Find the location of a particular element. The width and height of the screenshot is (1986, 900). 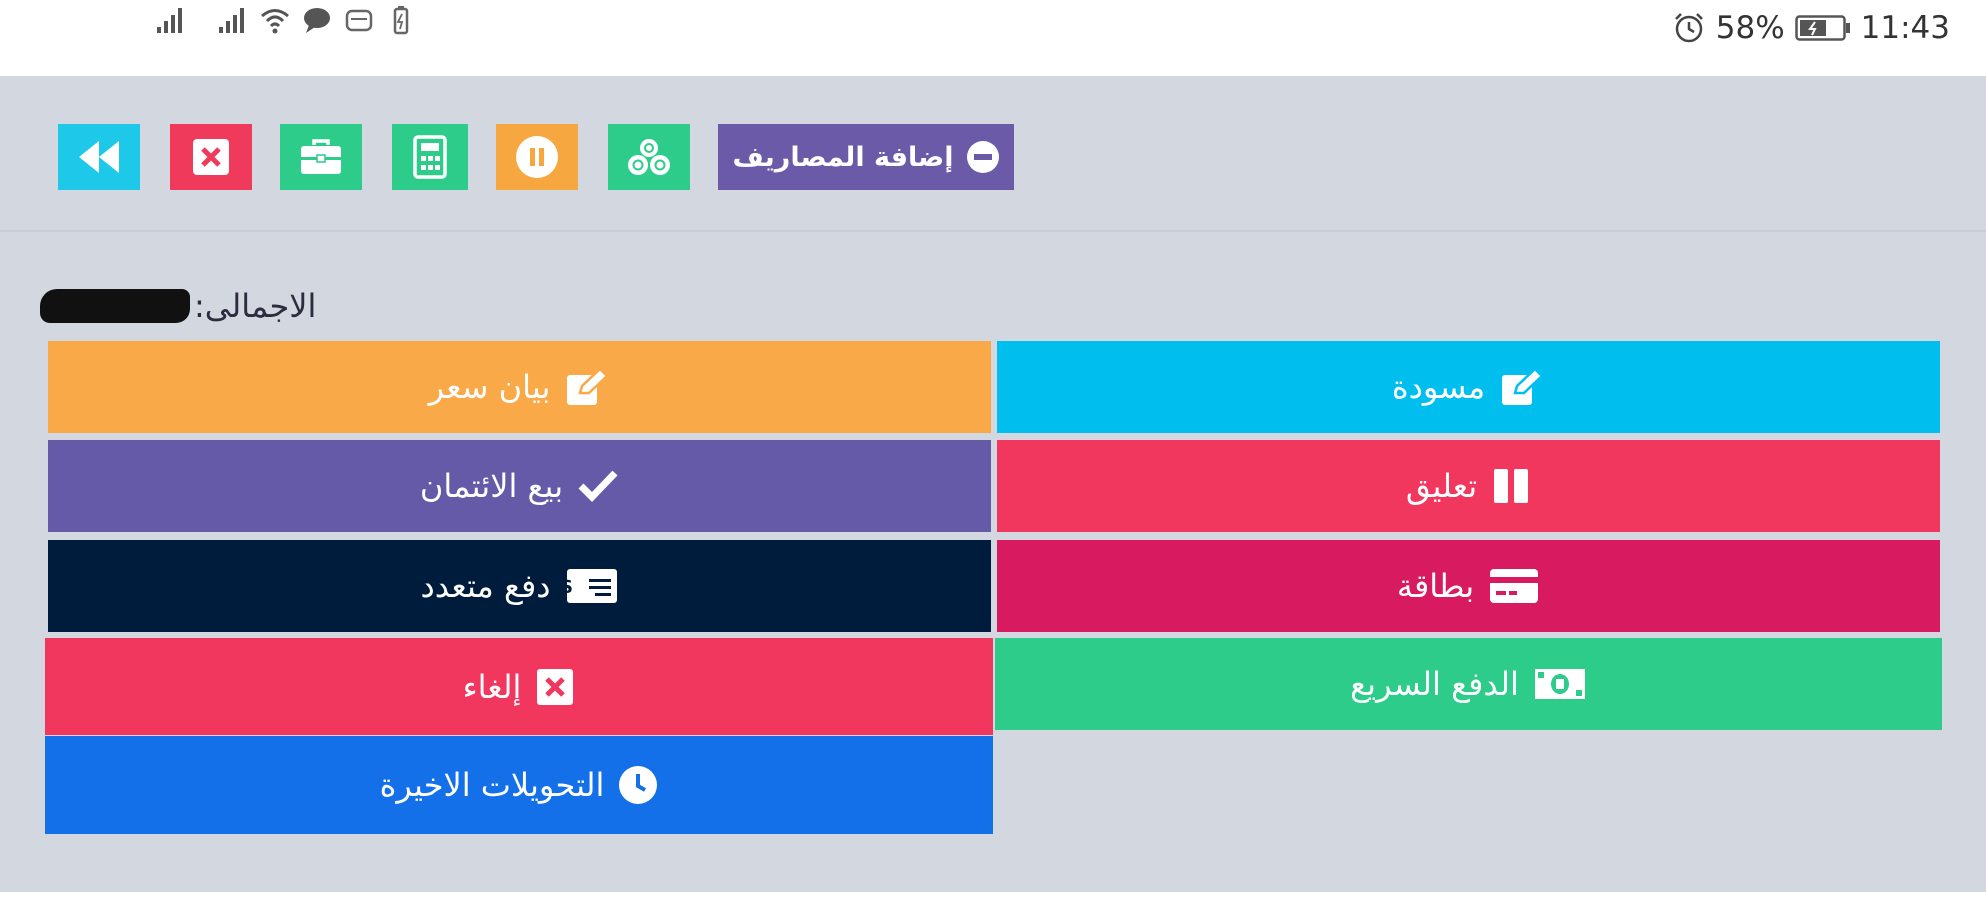

card-label: بطاقة is located at coordinates (1435, 586).